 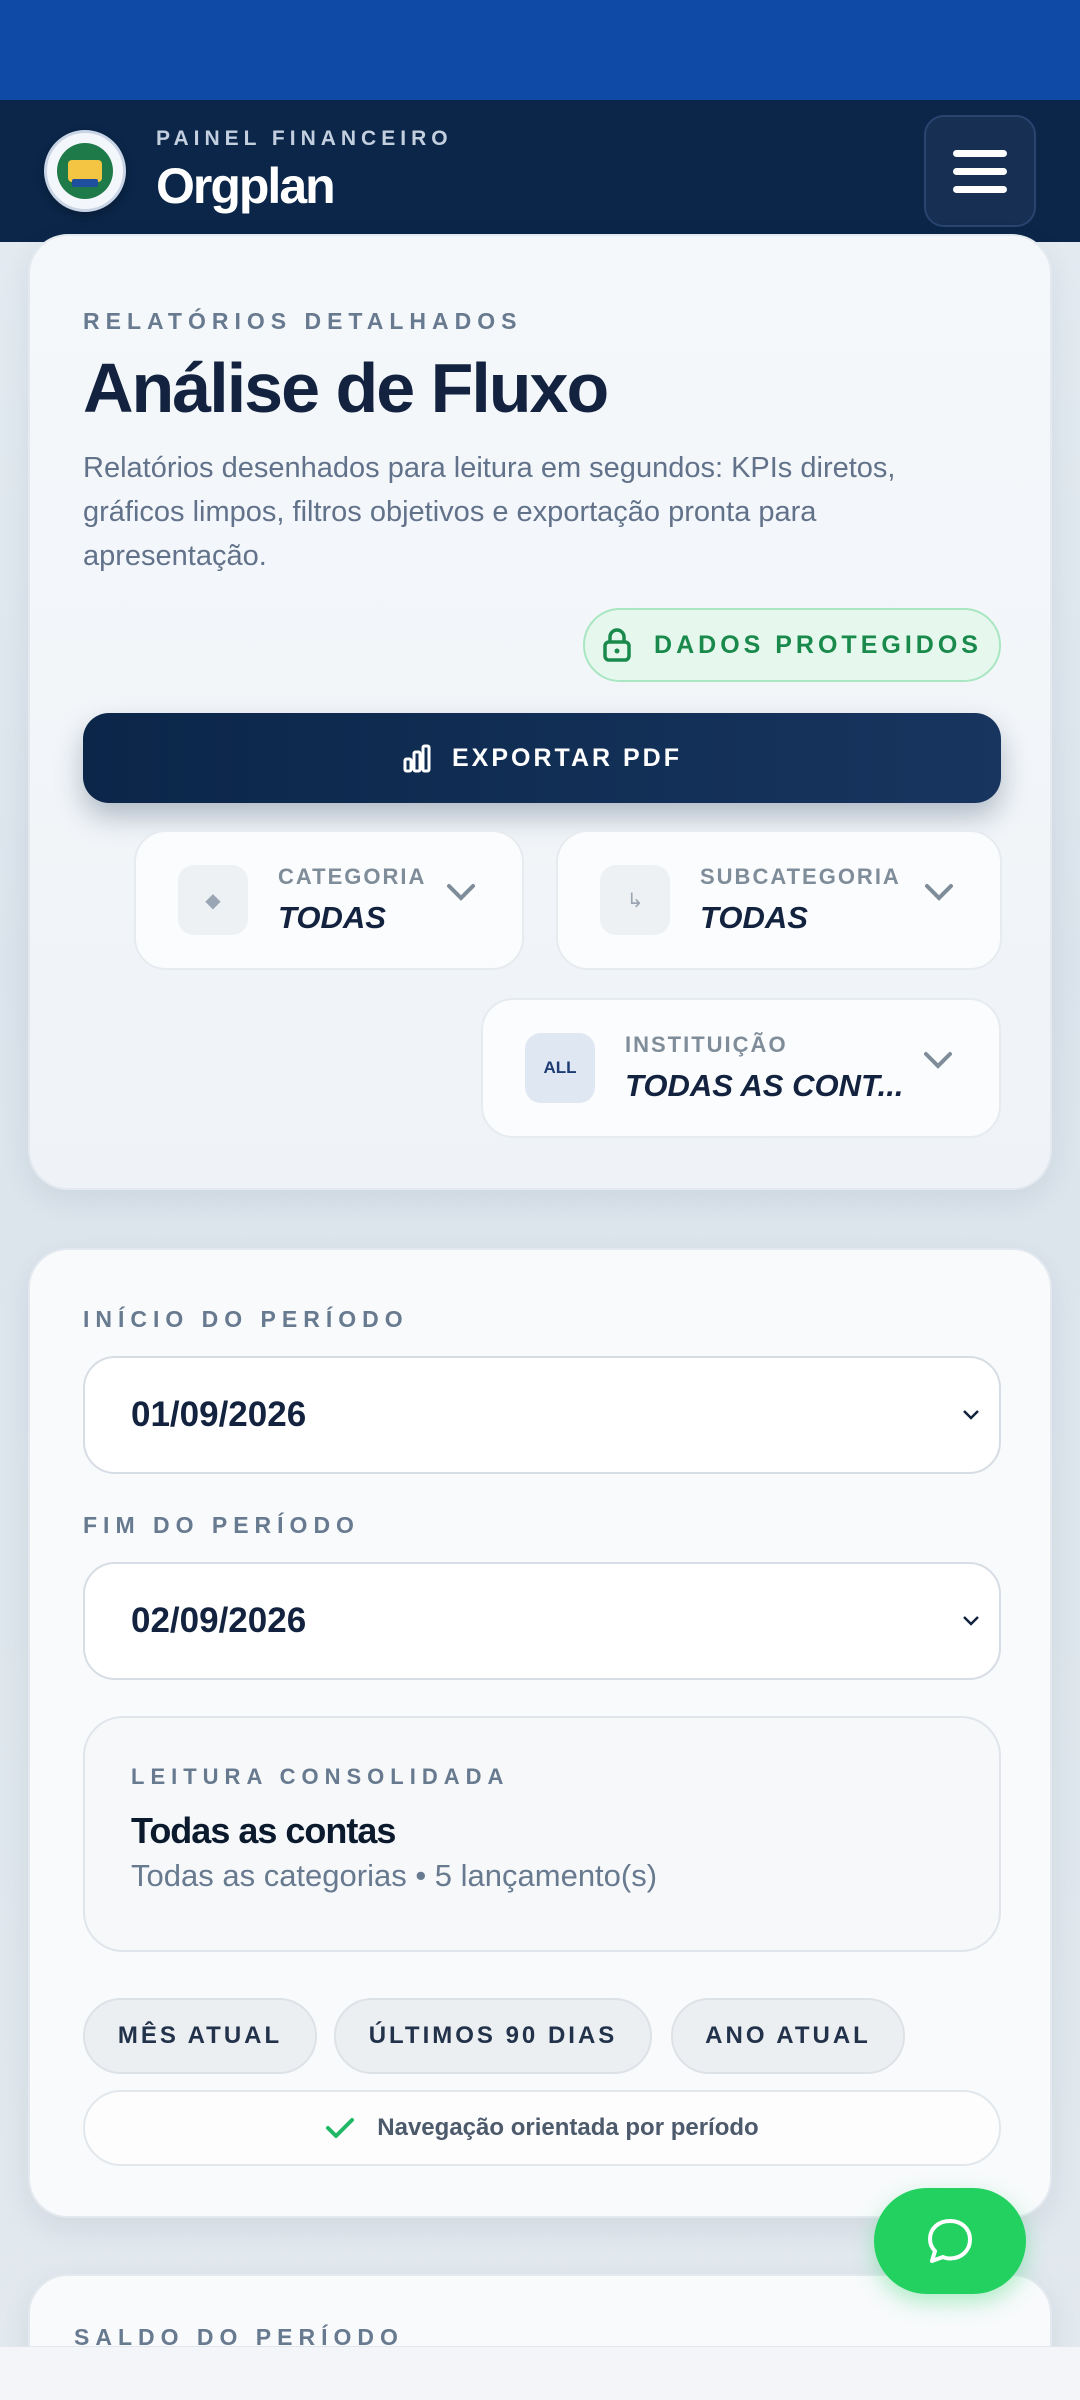 What do you see at coordinates (340, 2128) in the screenshot?
I see `checkmark-icon` at bounding box center [340, 2128].